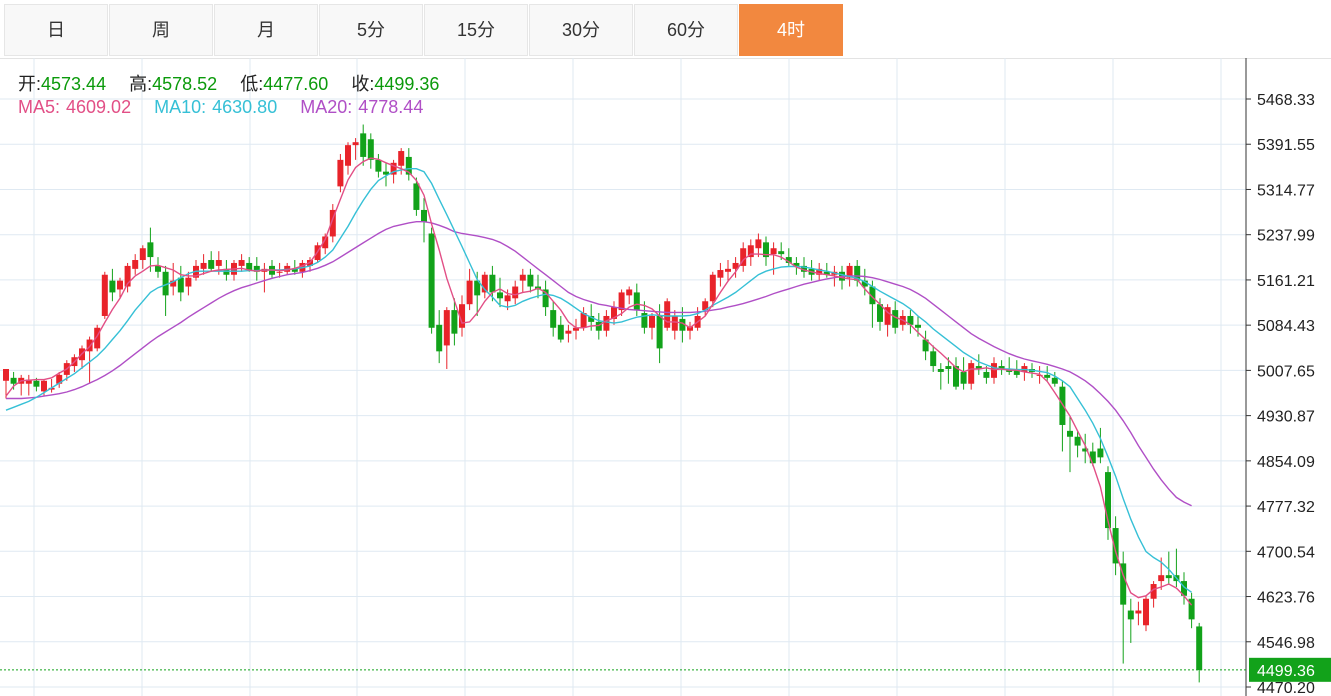 The width and height of the screenshot is (1331, 696). Describe the element at coordinates (266, 30) in the screenshot. I see `tab-2: 月` at that location.